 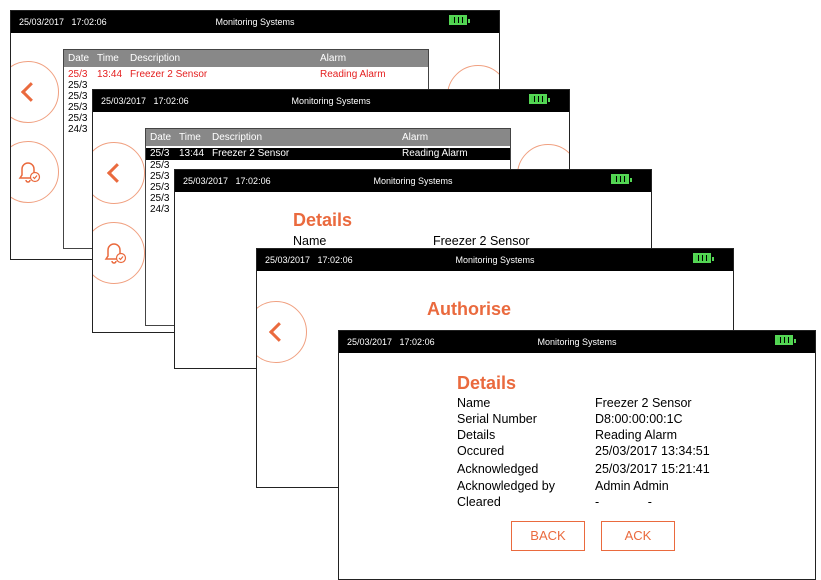 What do you see at coordinates (632, 486) in the screenshot?
I see `field-value-acknowledged-by: Admin Admin` at bounding box center [632, 486].